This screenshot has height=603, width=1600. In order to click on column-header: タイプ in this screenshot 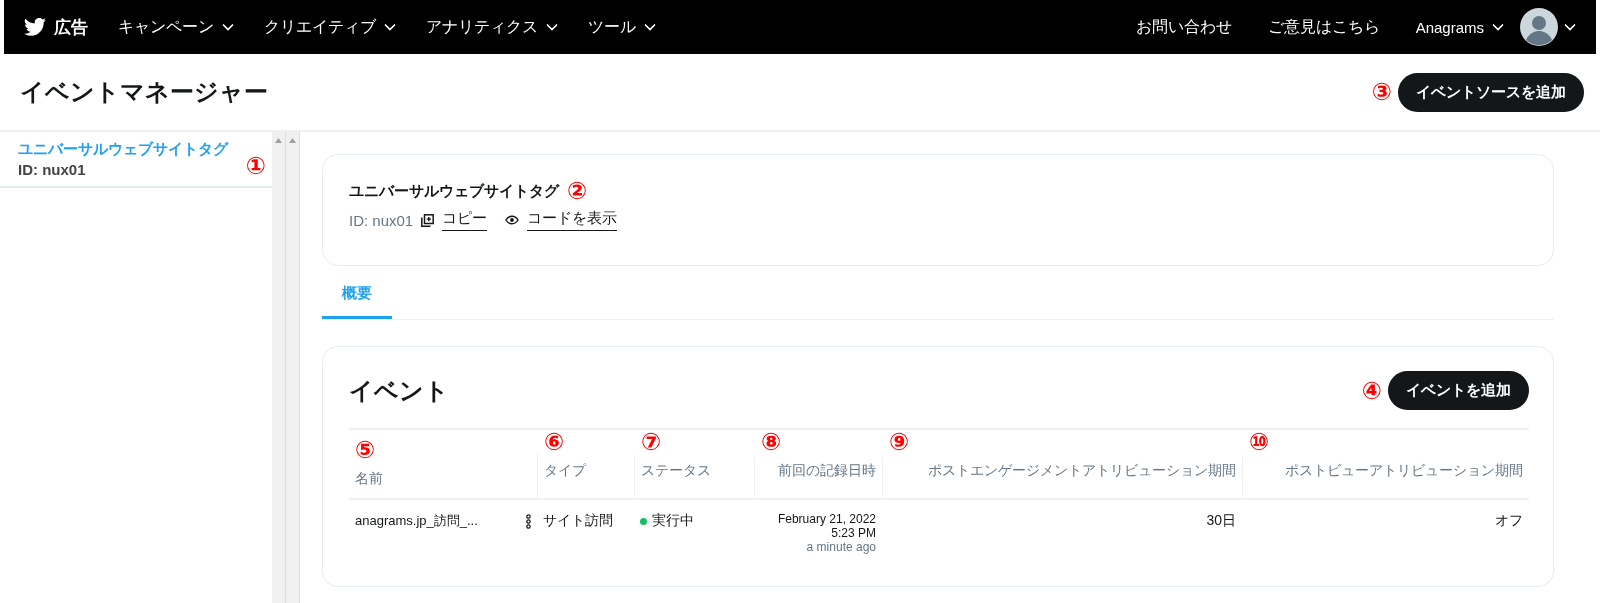, I will do `click(565, 471)`.